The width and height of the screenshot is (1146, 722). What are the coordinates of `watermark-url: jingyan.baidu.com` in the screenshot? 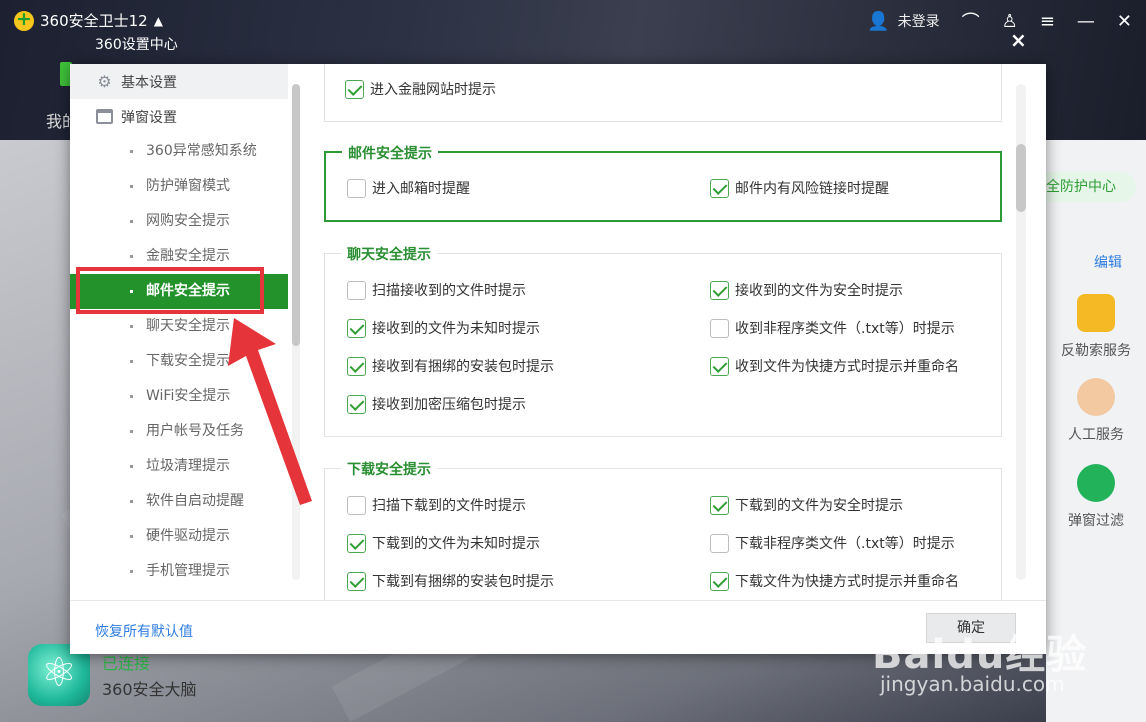 It's located at (972, 684).